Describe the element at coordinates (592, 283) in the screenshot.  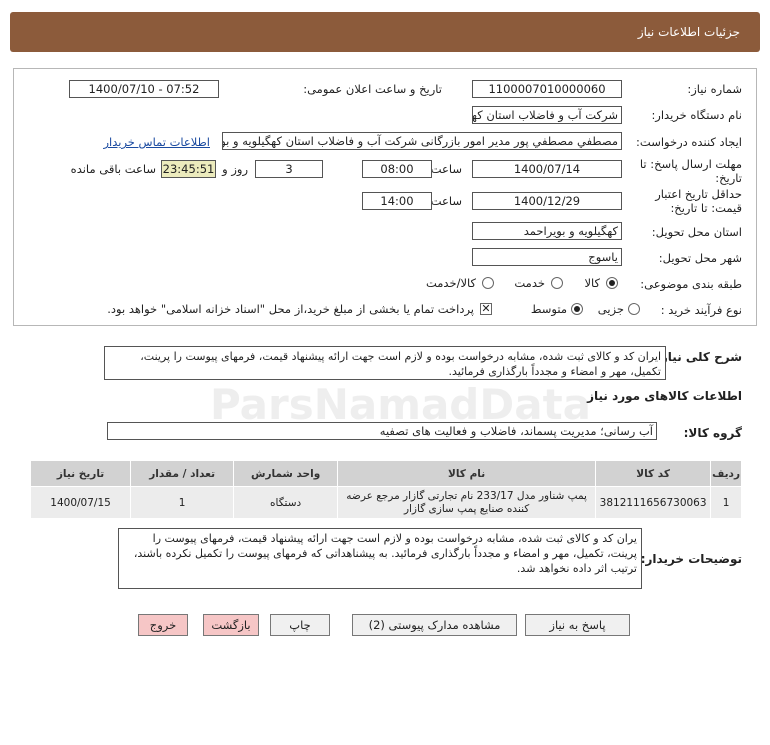
I see `category-option-goods: کالا` at that location.